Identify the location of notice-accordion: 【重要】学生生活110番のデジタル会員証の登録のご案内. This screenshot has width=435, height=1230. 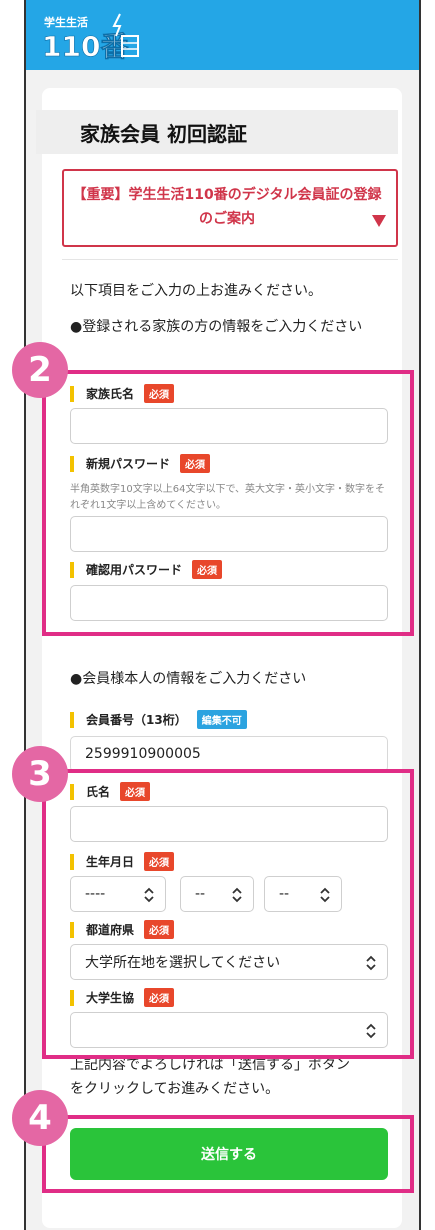
(230, 208).